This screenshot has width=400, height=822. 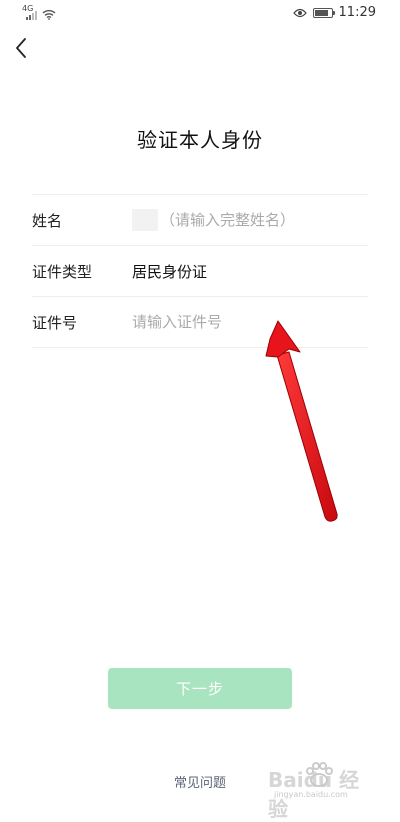 I want to click on status-bar: 4G 11:29, so click(x=200, y=13).